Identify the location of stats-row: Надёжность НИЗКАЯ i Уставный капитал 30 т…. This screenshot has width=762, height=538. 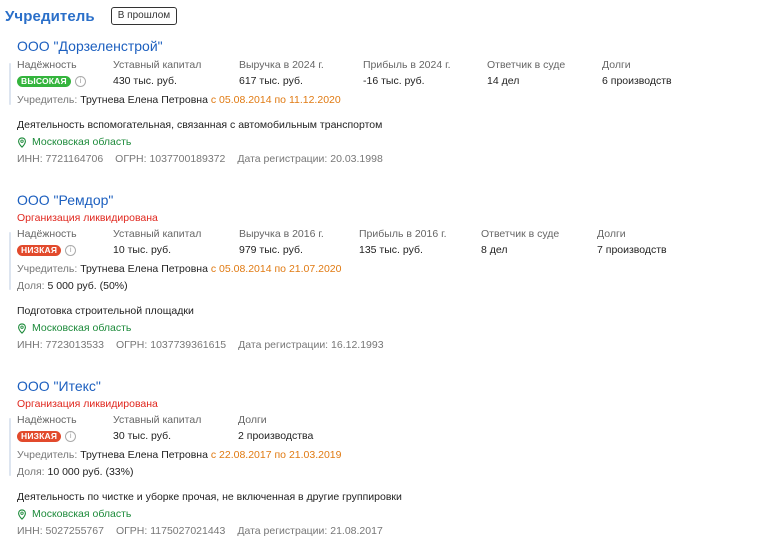
(384, 428).